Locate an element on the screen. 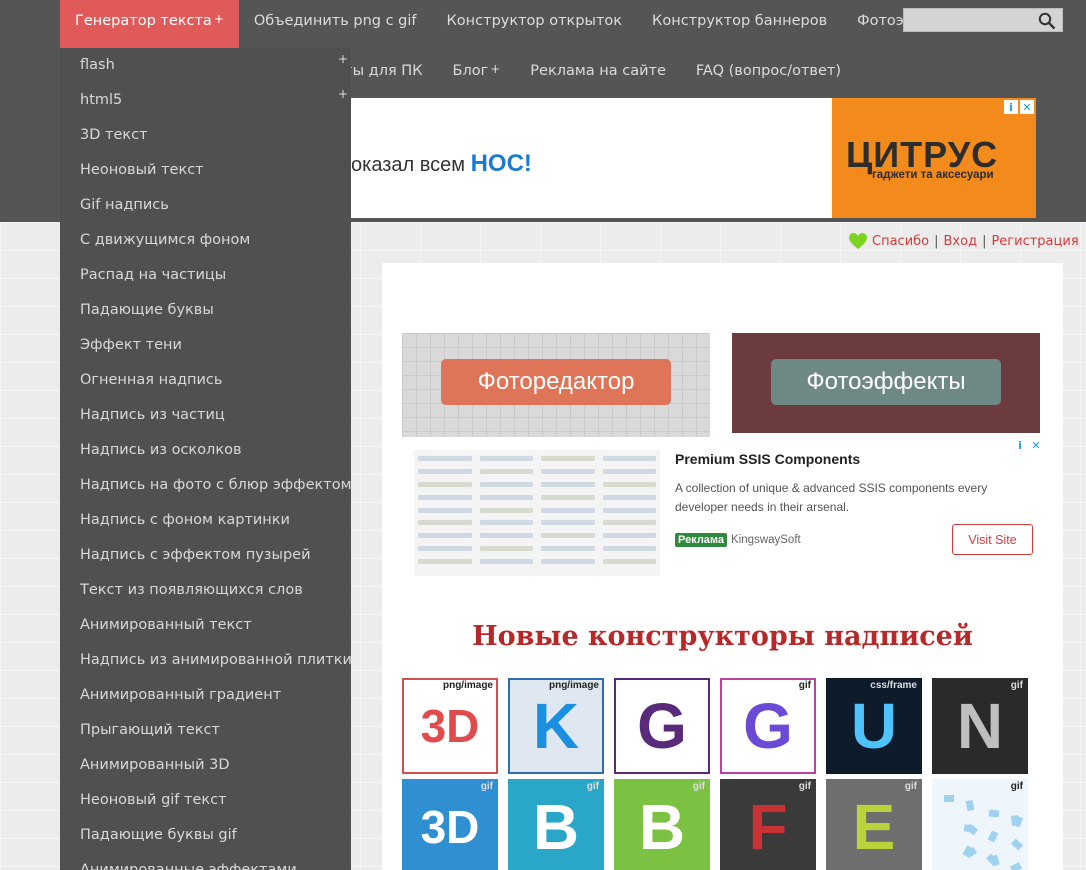 Image resolution: width=1086 pixels, height=870 pixels. photo-editor-promo: Фоторедактор is located at coordinates (556, 385).